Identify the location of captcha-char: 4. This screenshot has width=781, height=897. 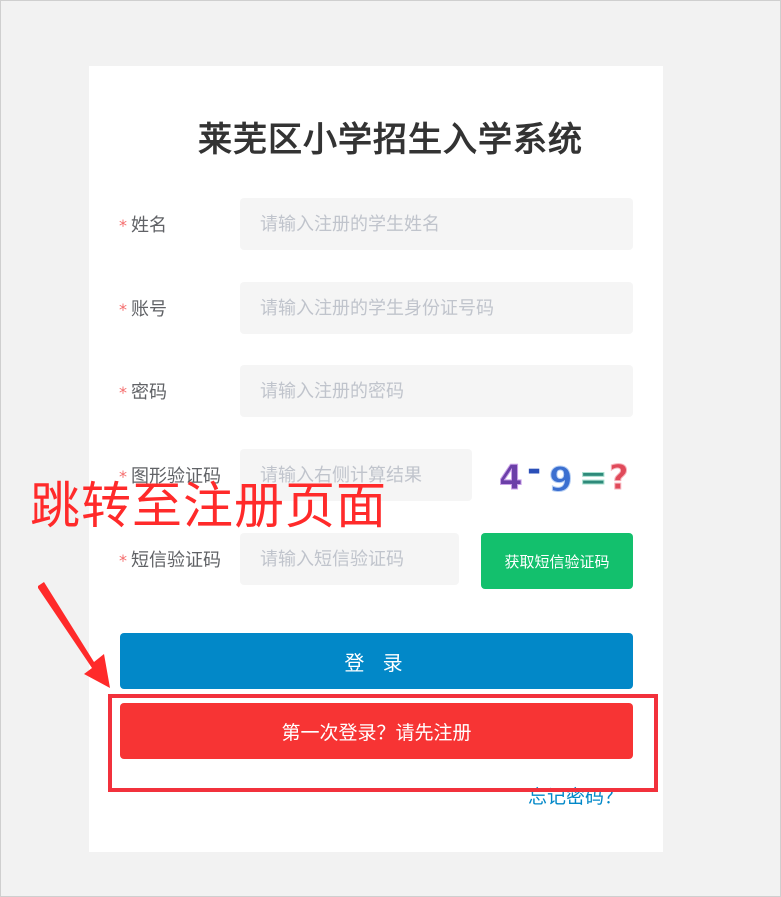
(511, 478).